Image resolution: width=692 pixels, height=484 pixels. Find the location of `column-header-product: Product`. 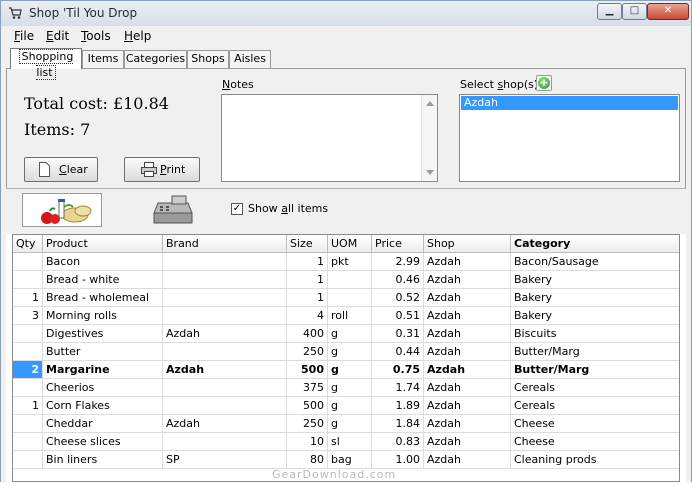

column-header-product: Product is located at coordinates (103, 244).